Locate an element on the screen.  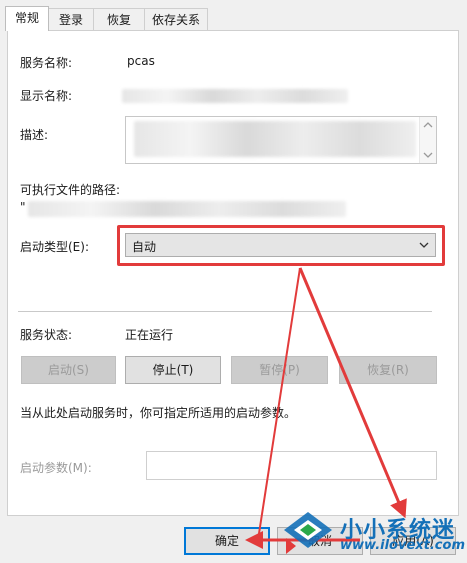
watermark-logo-icon is located at coordinates (308, 533).